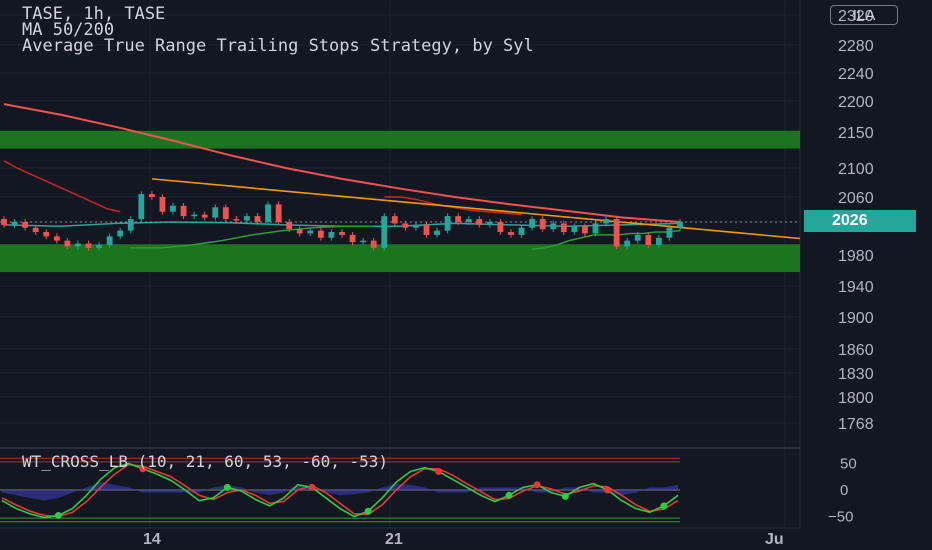 The height and width of the screenshot is (550, 932). Describe the element at coordinates (856, 133) in the screenshot. I see `price-tick-label: 2150` at that location.